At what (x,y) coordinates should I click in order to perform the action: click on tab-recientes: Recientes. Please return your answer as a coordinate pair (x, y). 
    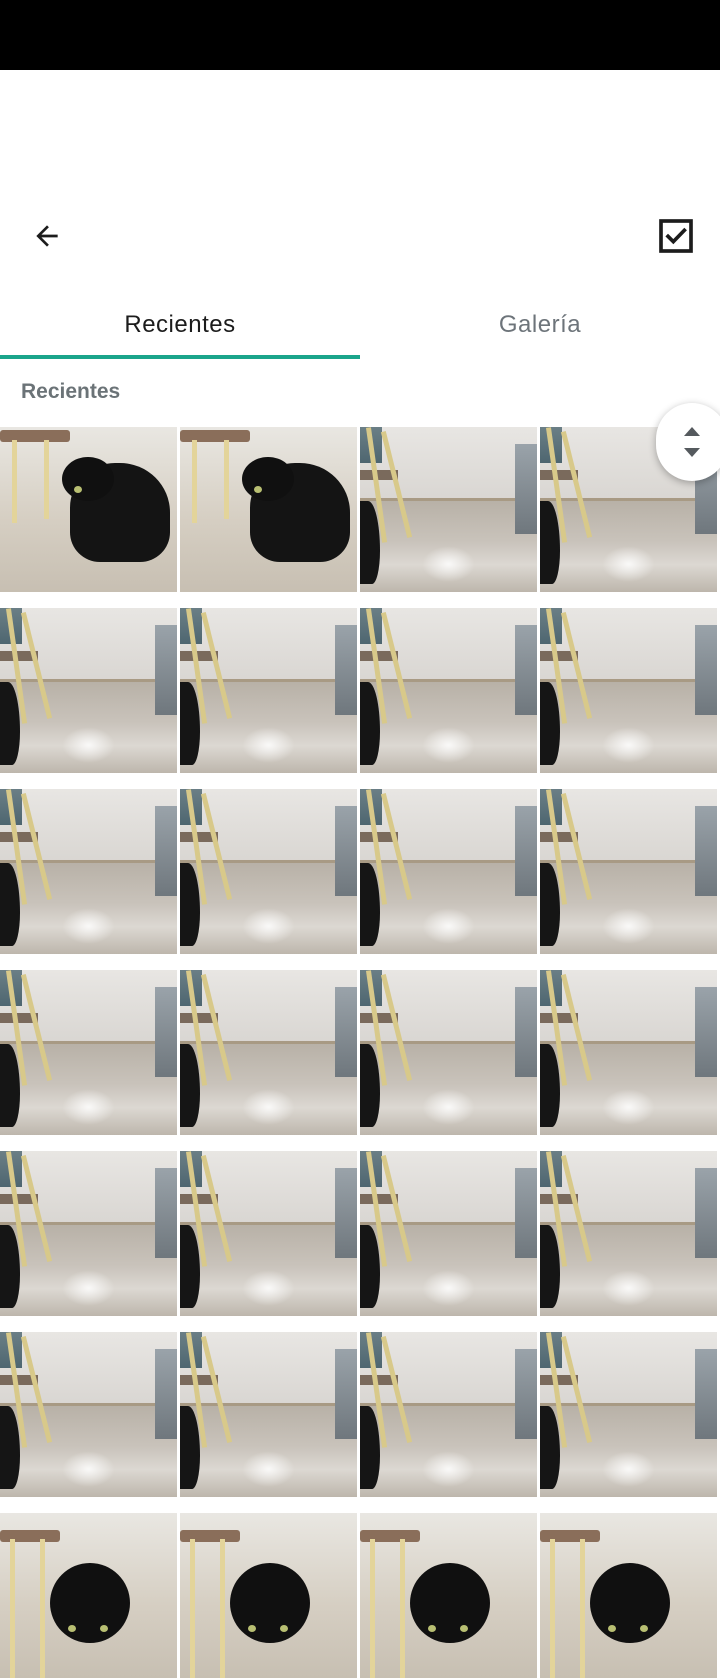
    Looking at the image, I should click on (180, 325).